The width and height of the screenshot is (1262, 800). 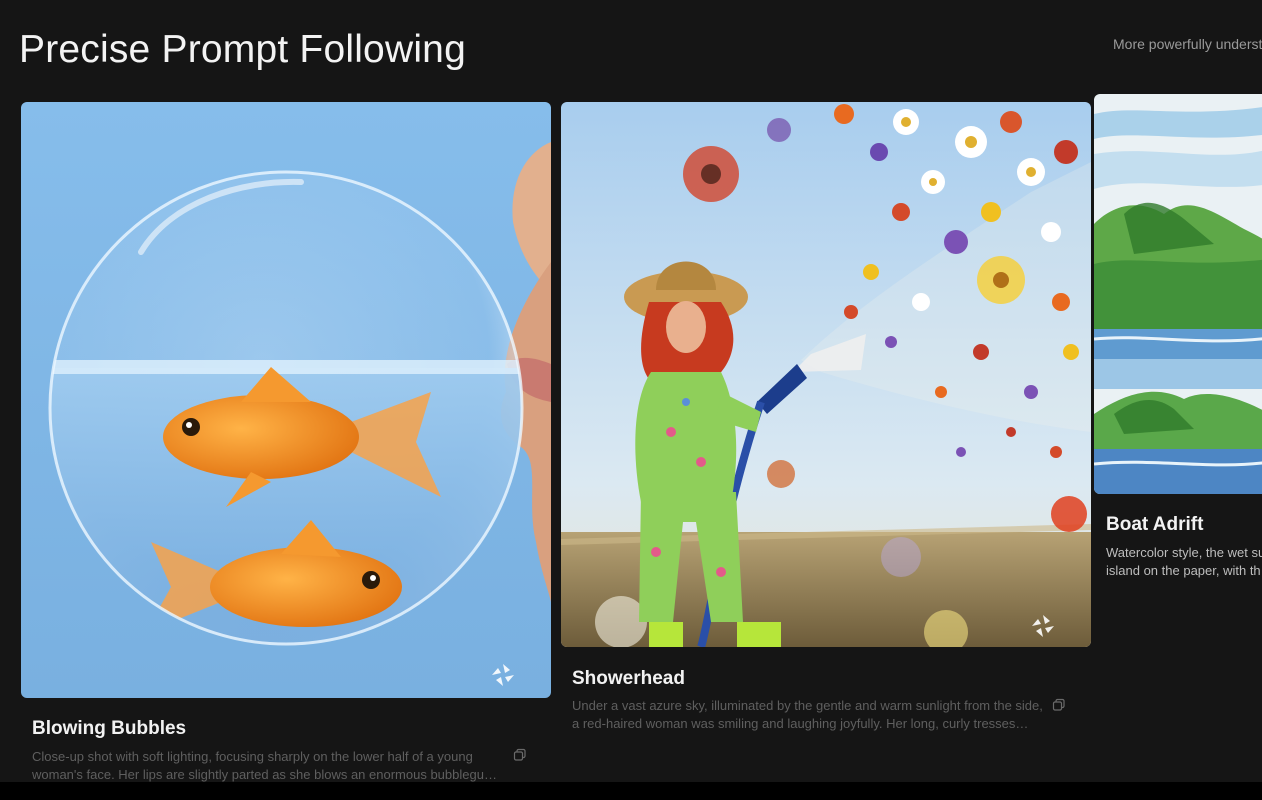 What do you see at coordinates (242, 49) in the screenshot?
I see `section-title: Precise Prompt Following` at bounding box center [242, 49].